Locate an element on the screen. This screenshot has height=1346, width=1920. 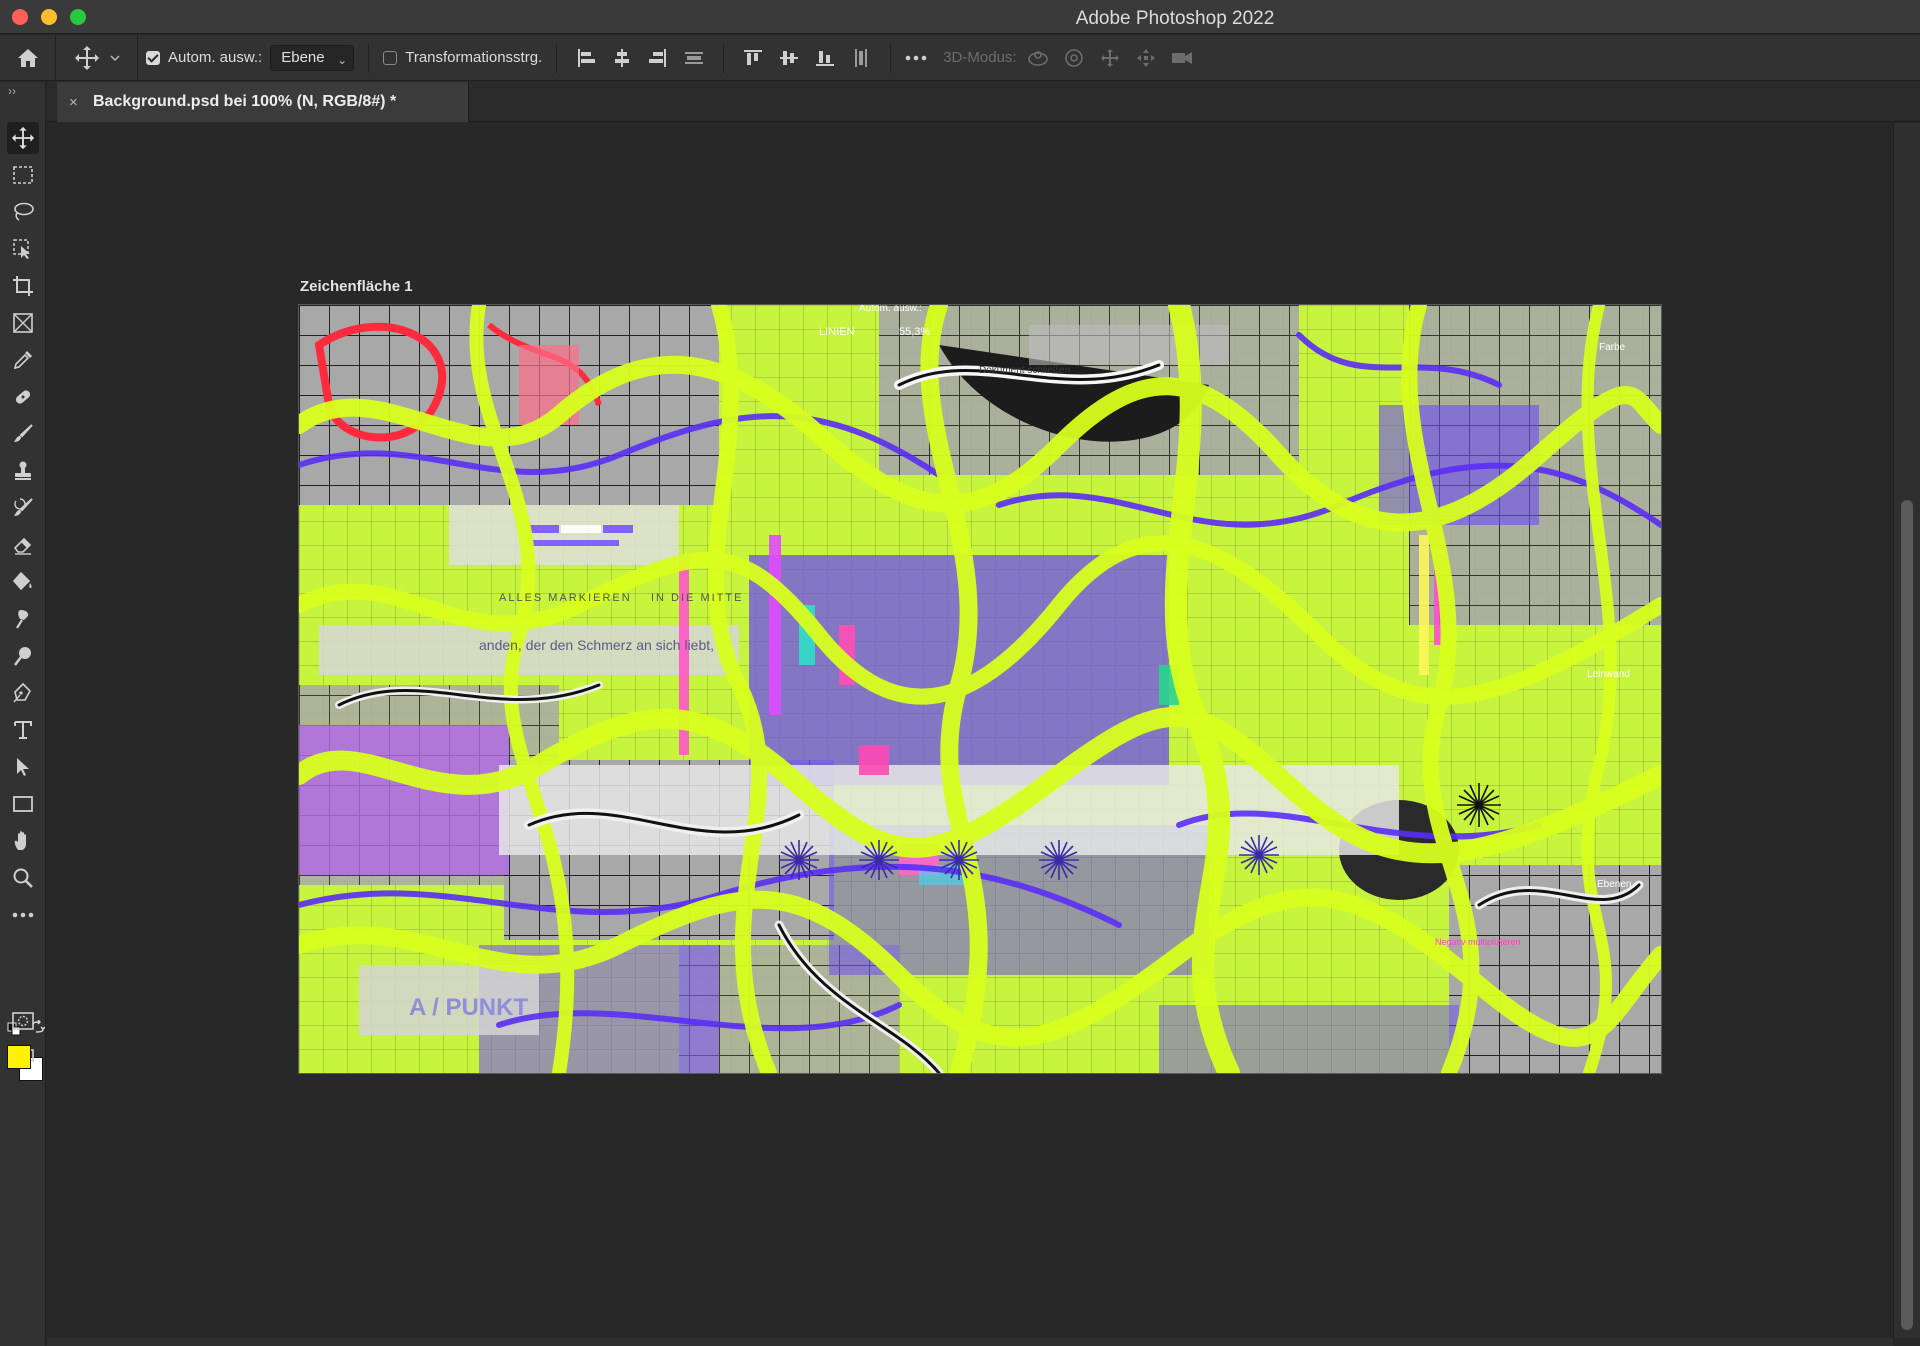
3d-roll-button is located at coordinates (1074, 58).